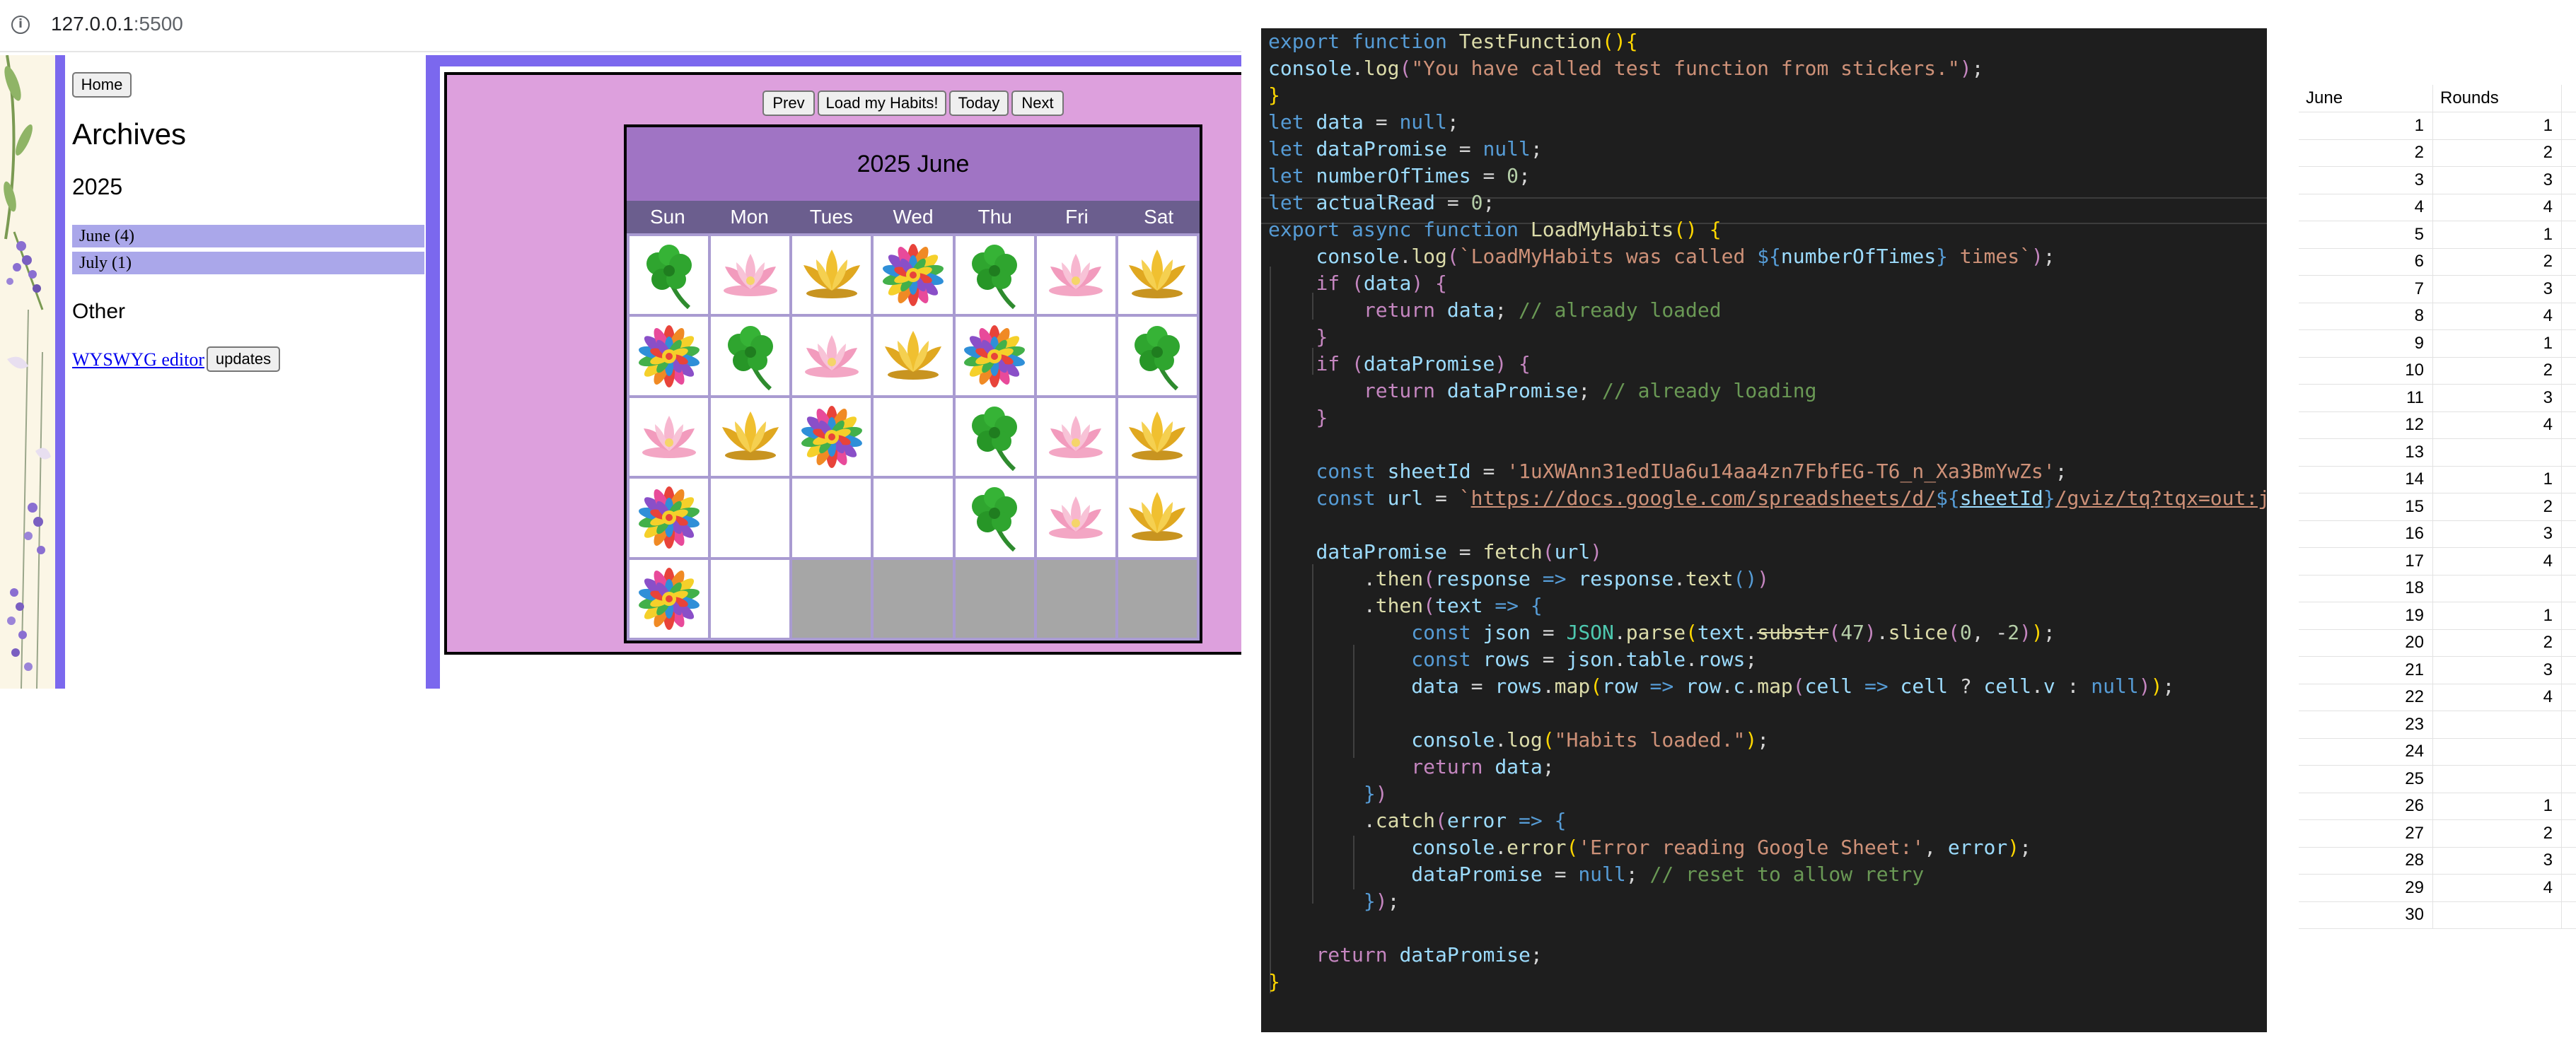 This screenshot has height=1040, width=2576. Describe the element at coordinates (2366, 915) in the screenshot. I see `sheet-cell-june: 30` at that location.